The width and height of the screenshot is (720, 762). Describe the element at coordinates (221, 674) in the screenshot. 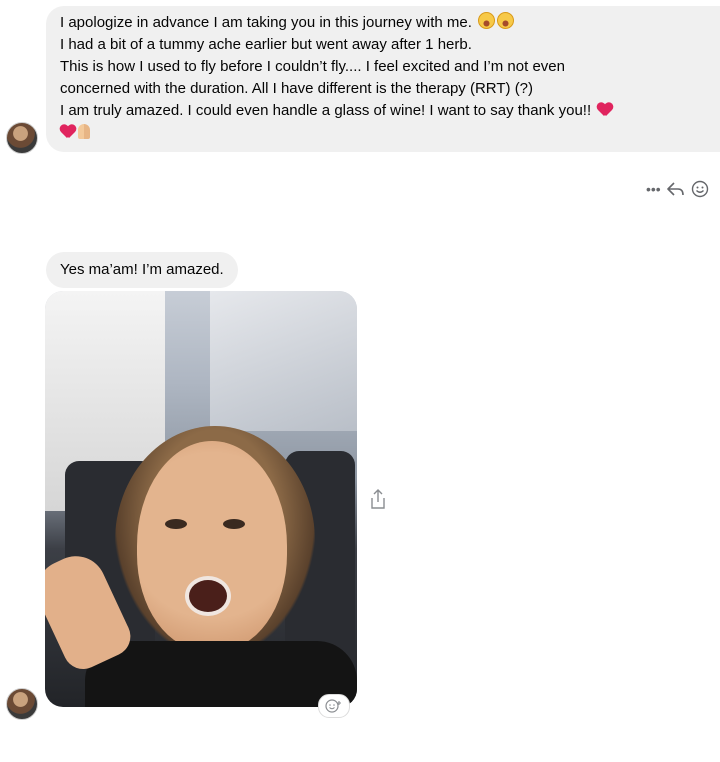

I see `shirt` at that location.